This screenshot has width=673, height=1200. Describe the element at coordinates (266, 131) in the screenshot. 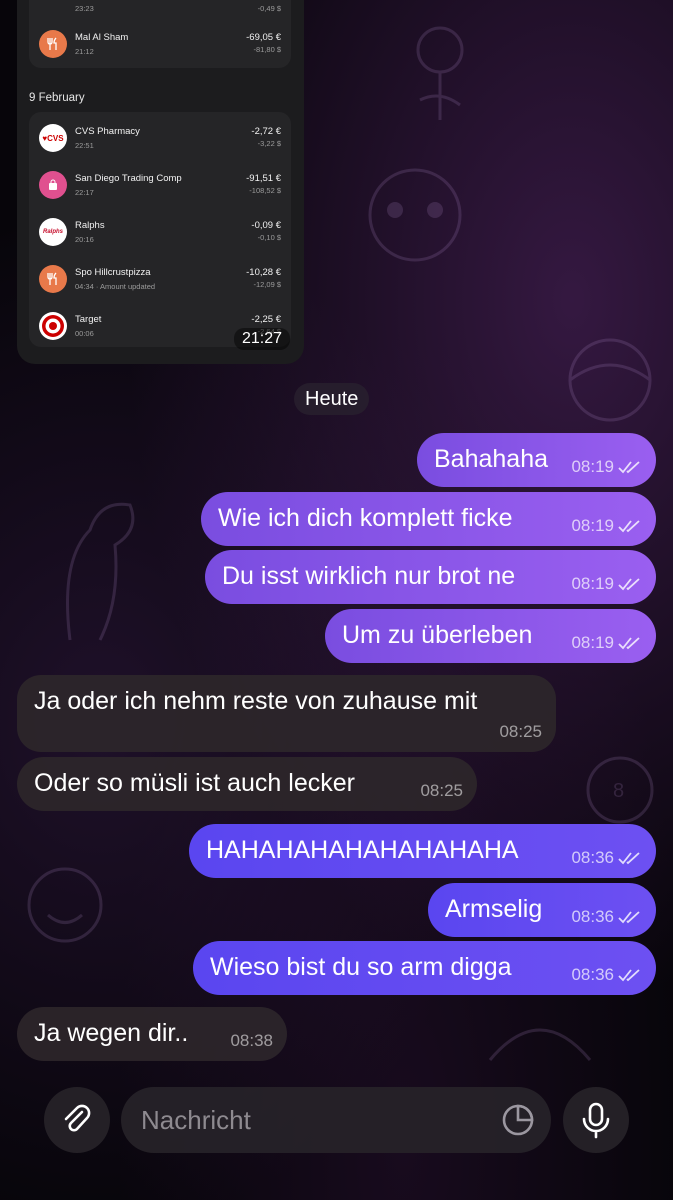

I see `transaction-amount: -2,72 €` at that location.